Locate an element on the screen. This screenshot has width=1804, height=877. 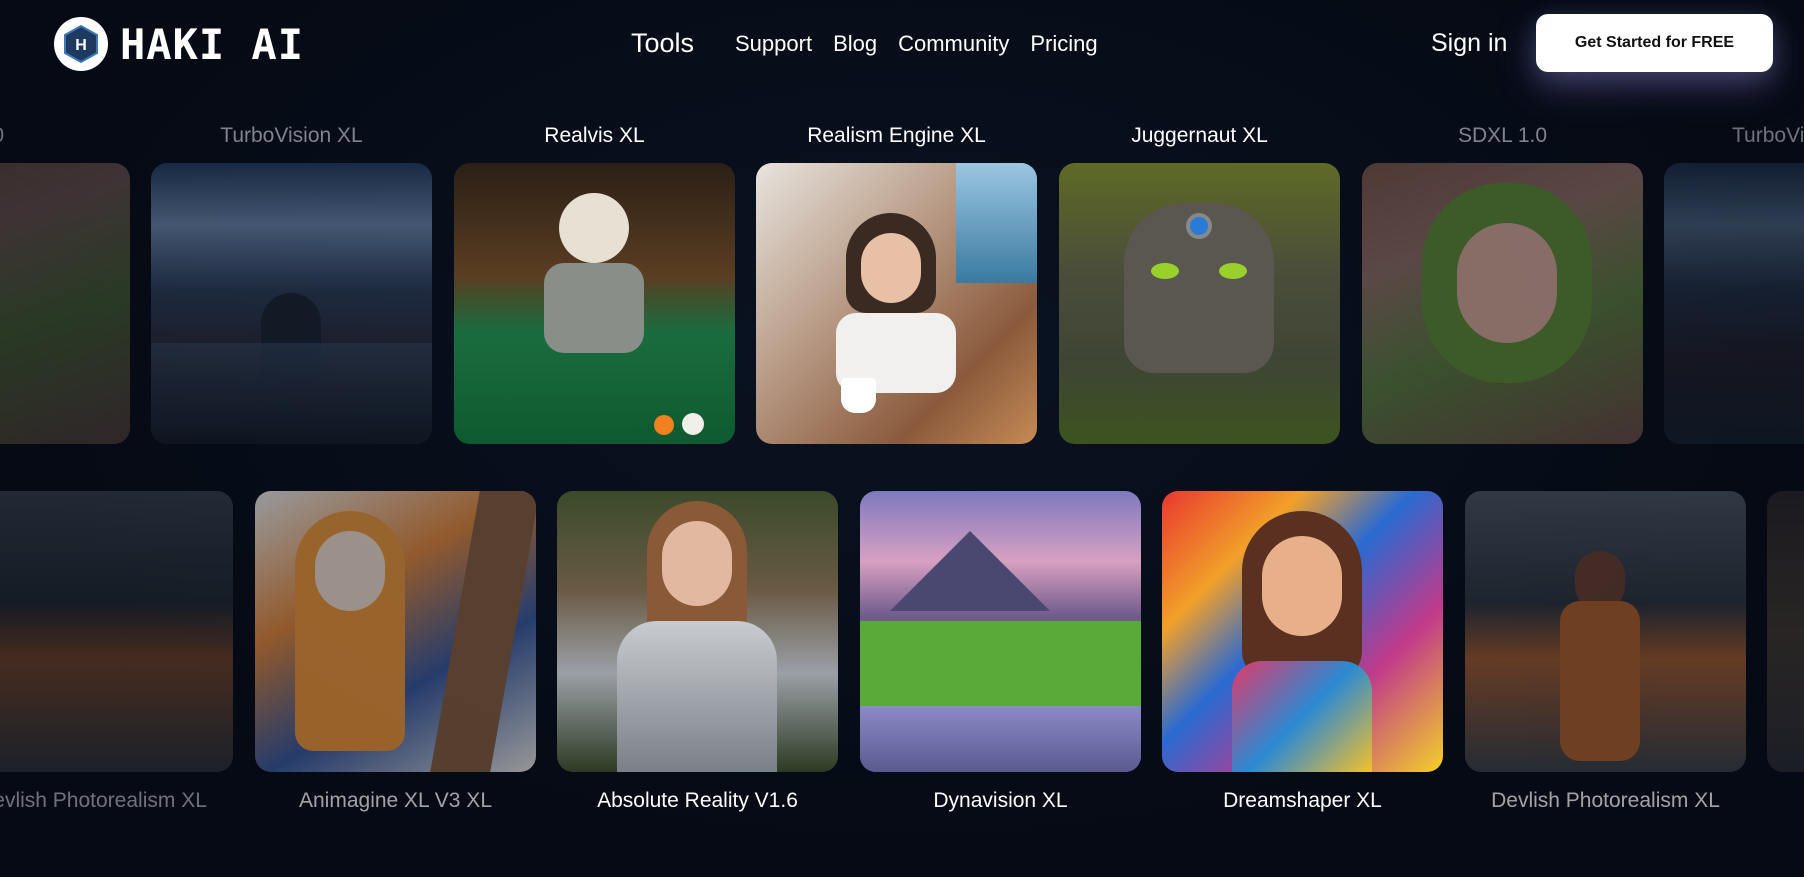
signin-link: Sign in is located at coordinates (1469, 43).